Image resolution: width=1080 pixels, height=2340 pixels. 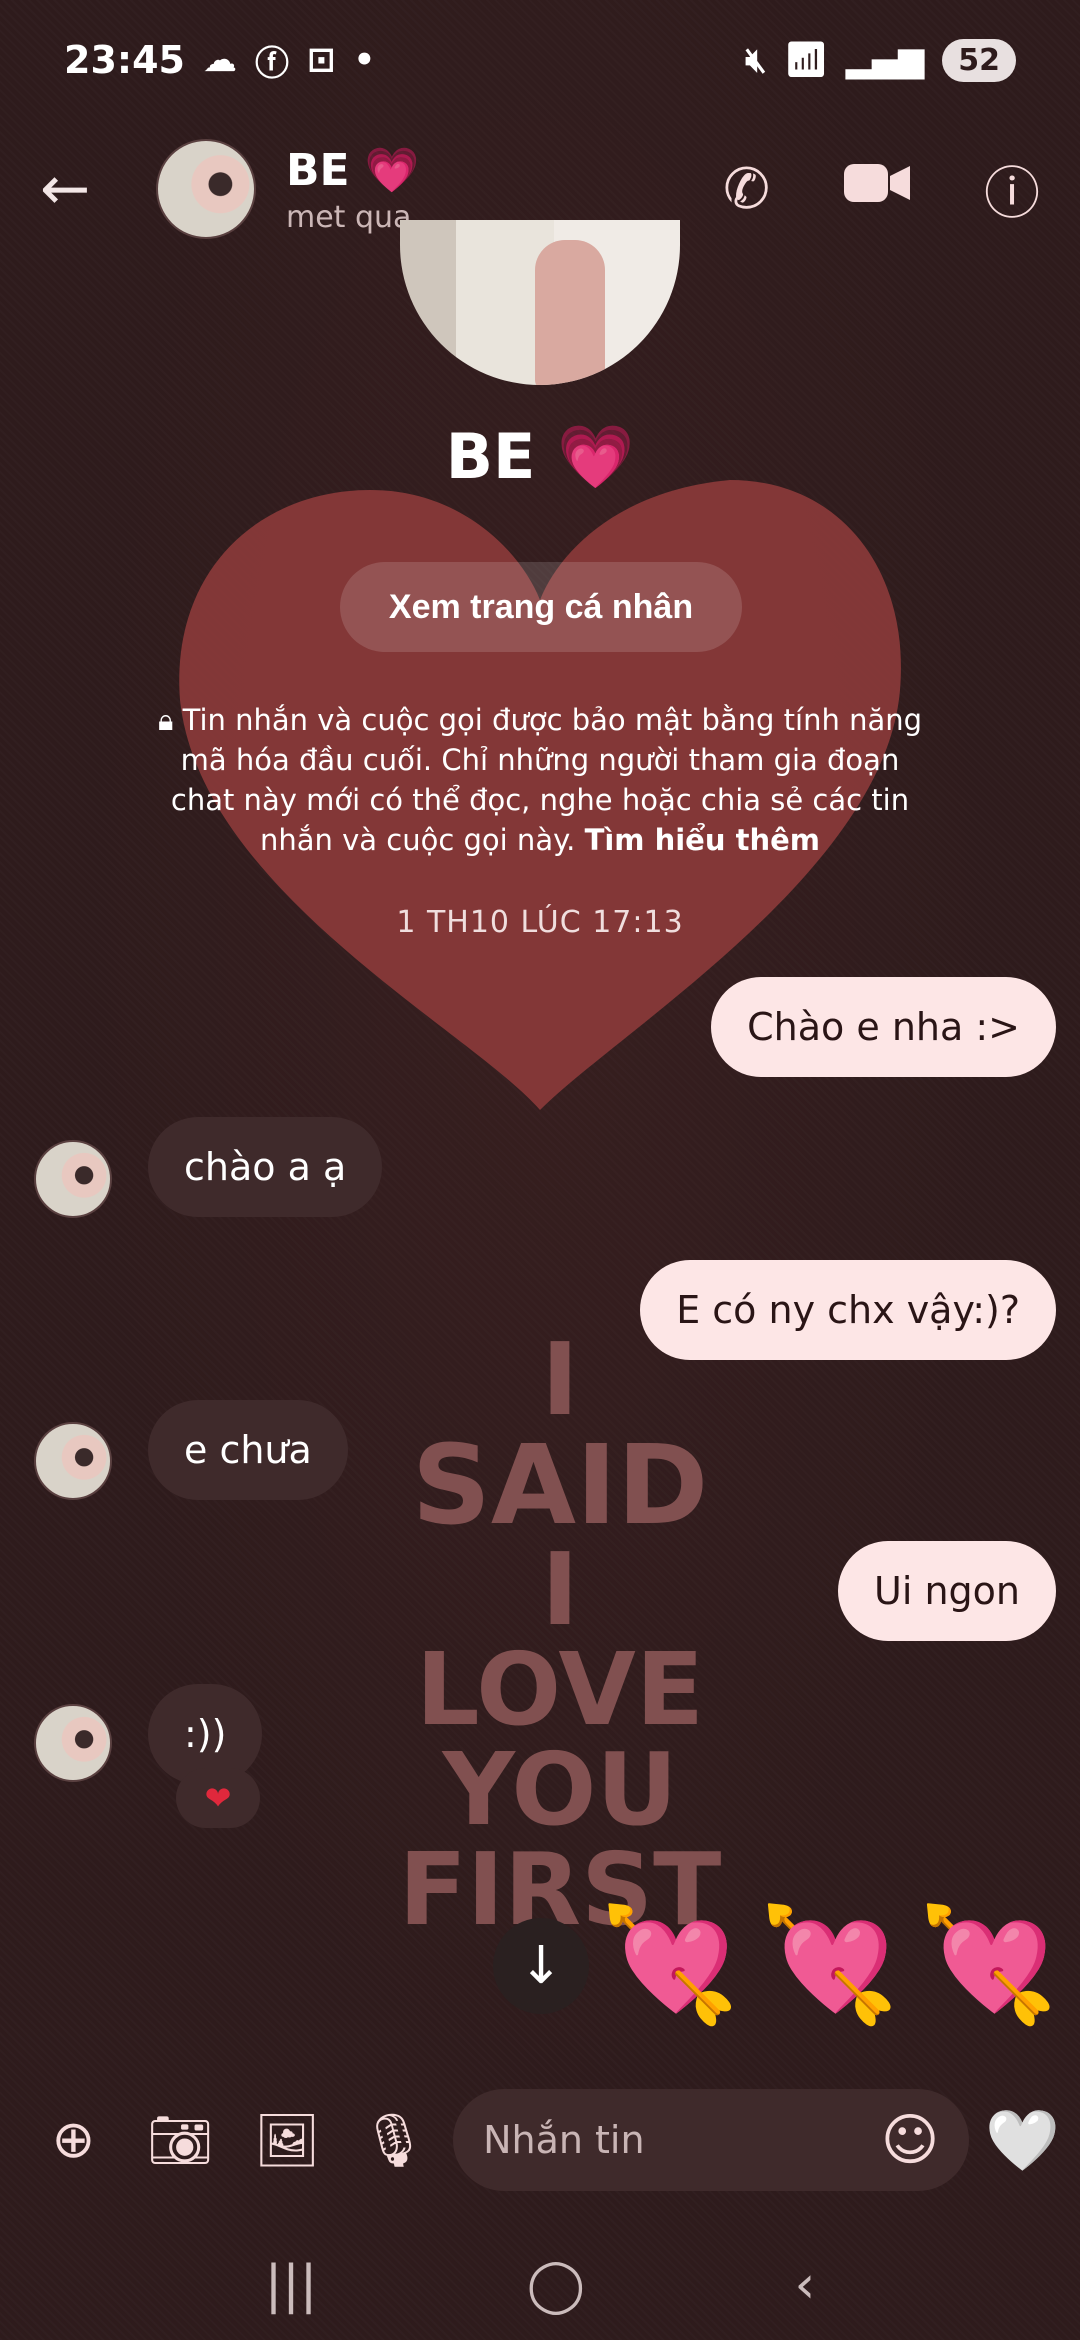 I want to click on scroll-down-button: ↓, so click(x=541, y=1966).